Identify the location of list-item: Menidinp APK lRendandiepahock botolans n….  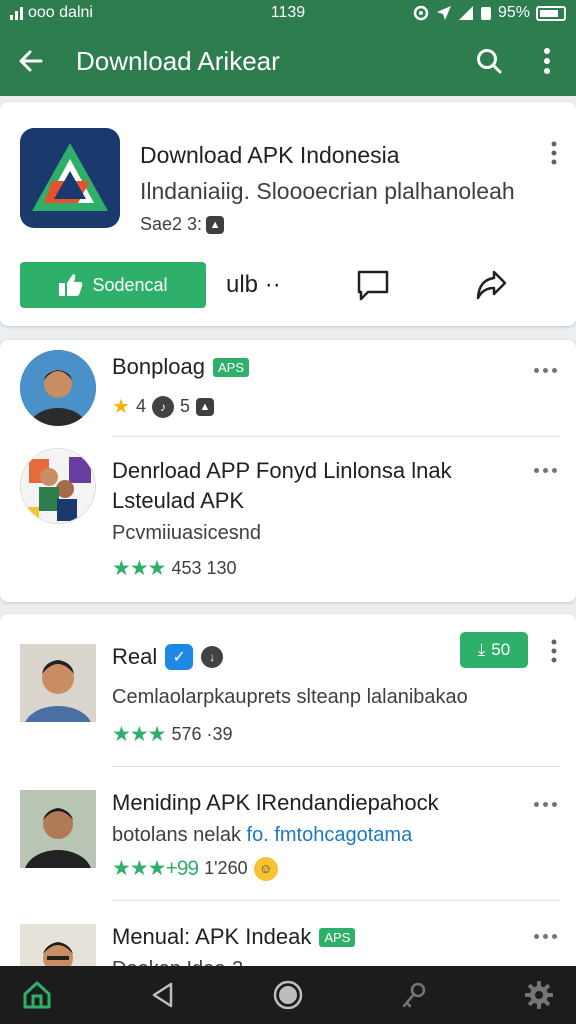
(288, 833).